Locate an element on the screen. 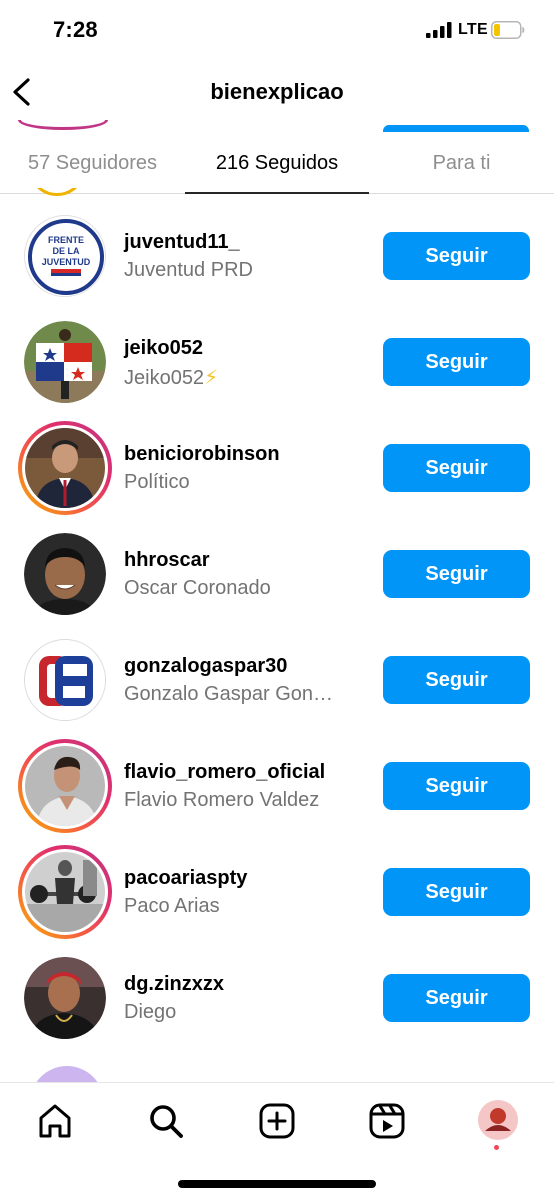  profile-avatar is located at coordinates (498, 1120).